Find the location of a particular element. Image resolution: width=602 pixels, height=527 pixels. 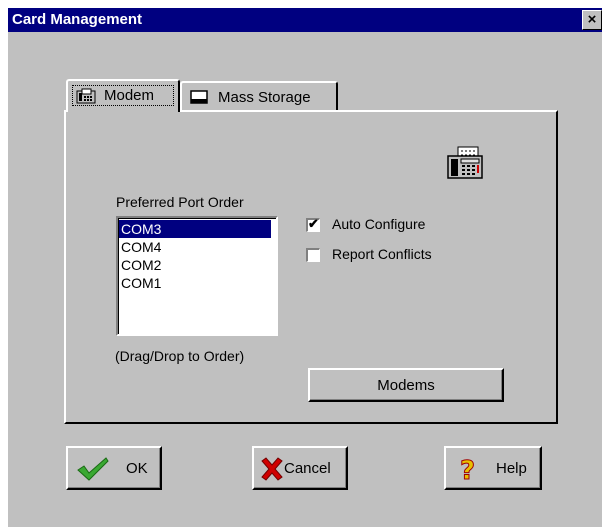

fax-machine-icon is located at coordinates (465, 162).